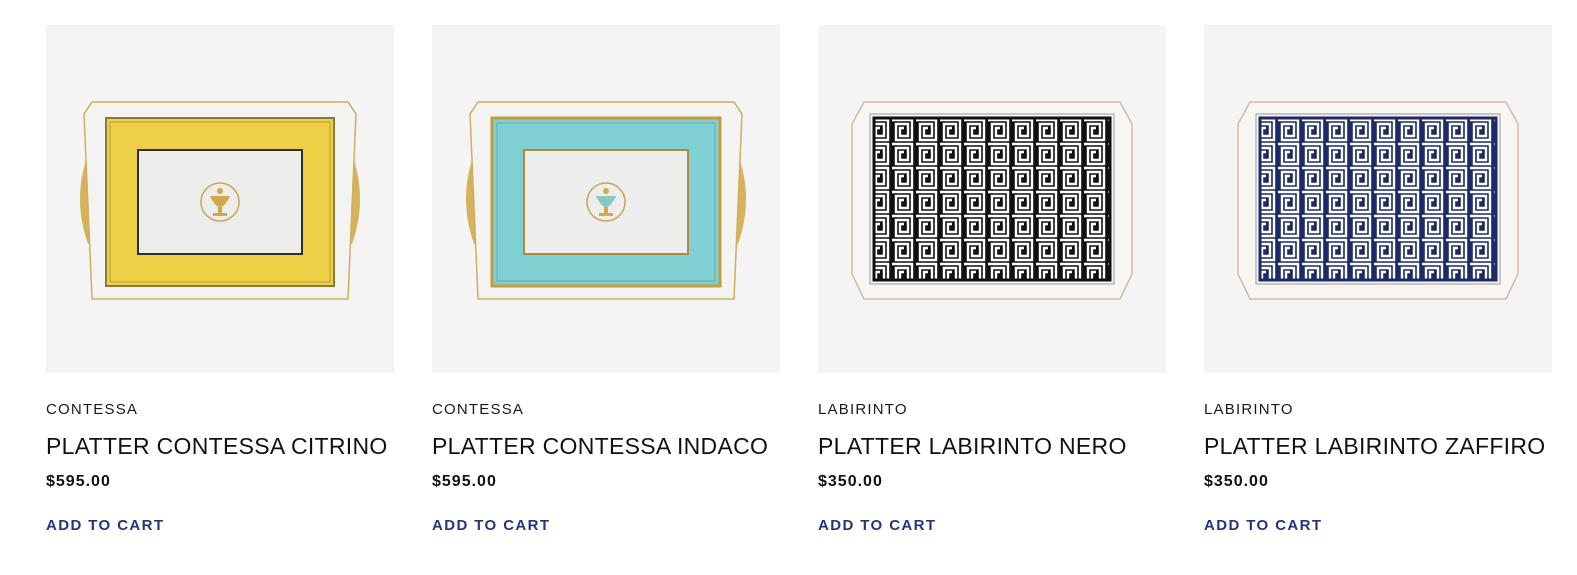  I want to click on product-name: PLATTER CONTESSA CITRINO, so click(220, 446).